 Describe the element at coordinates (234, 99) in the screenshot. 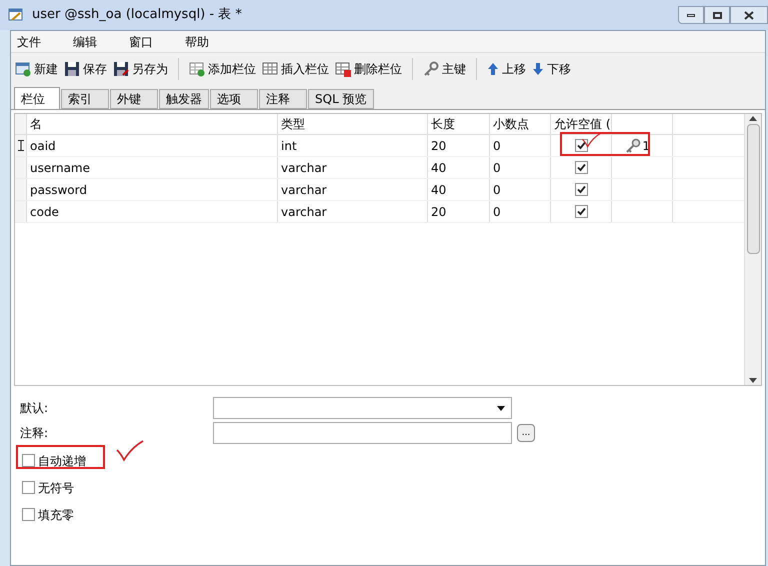

I see `tab: 选项` at that location.